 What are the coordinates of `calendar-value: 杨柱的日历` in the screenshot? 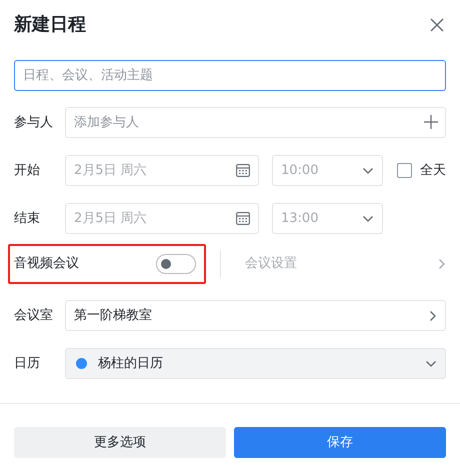 It's located at (131, 363).